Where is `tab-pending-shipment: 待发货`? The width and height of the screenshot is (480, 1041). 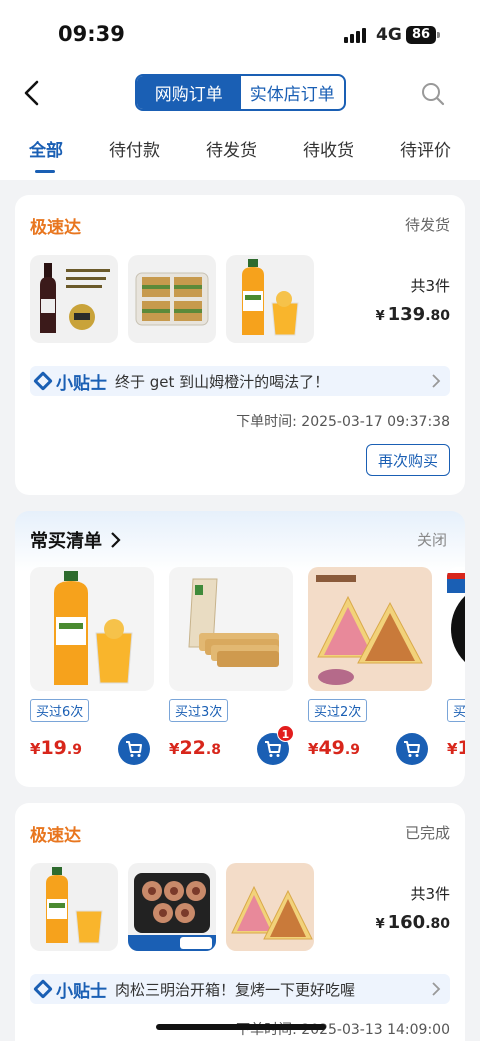 tab-pending-shipment: 待发货 is located at coordinates (231, 148).